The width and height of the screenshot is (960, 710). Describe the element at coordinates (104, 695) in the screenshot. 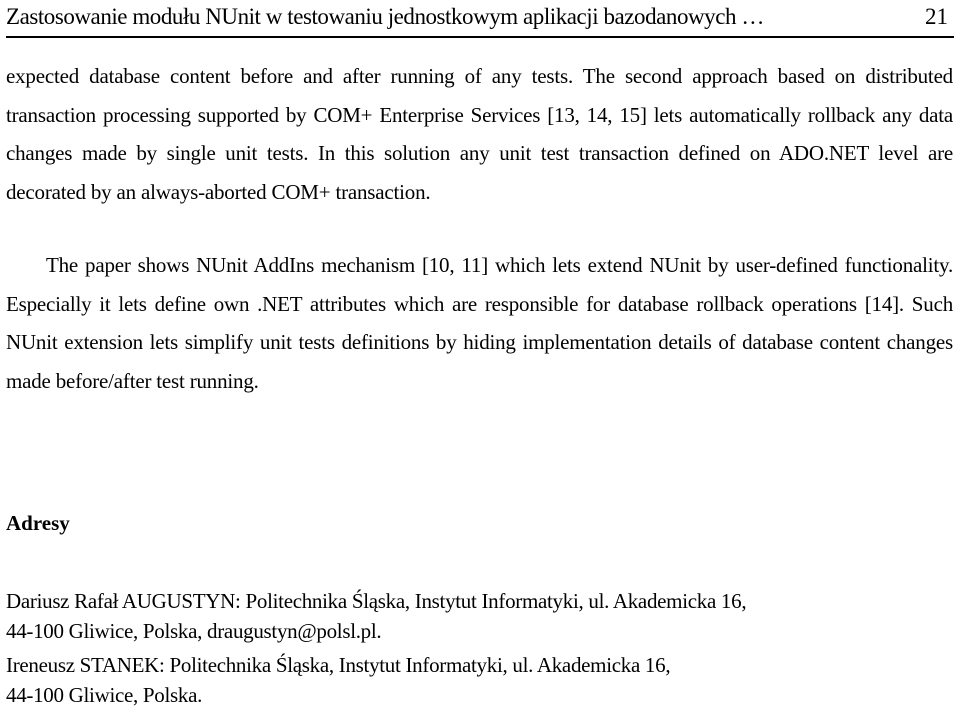

I see `address-line: 44-100 Gliwice, Polska.` at that location.